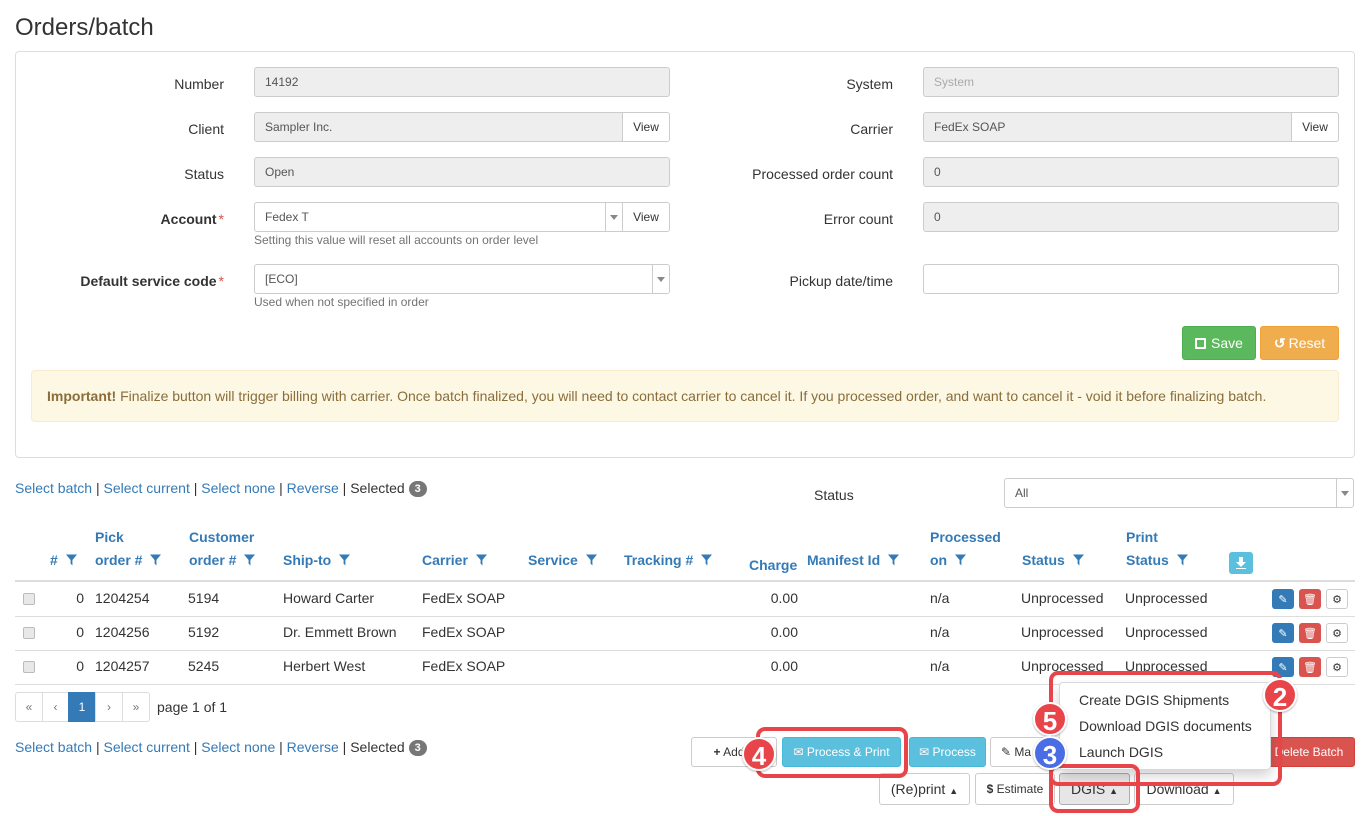  Describe the element at coordinates (1315, 127) in the screenshot. I see `carrier-view-button: View` at that location.